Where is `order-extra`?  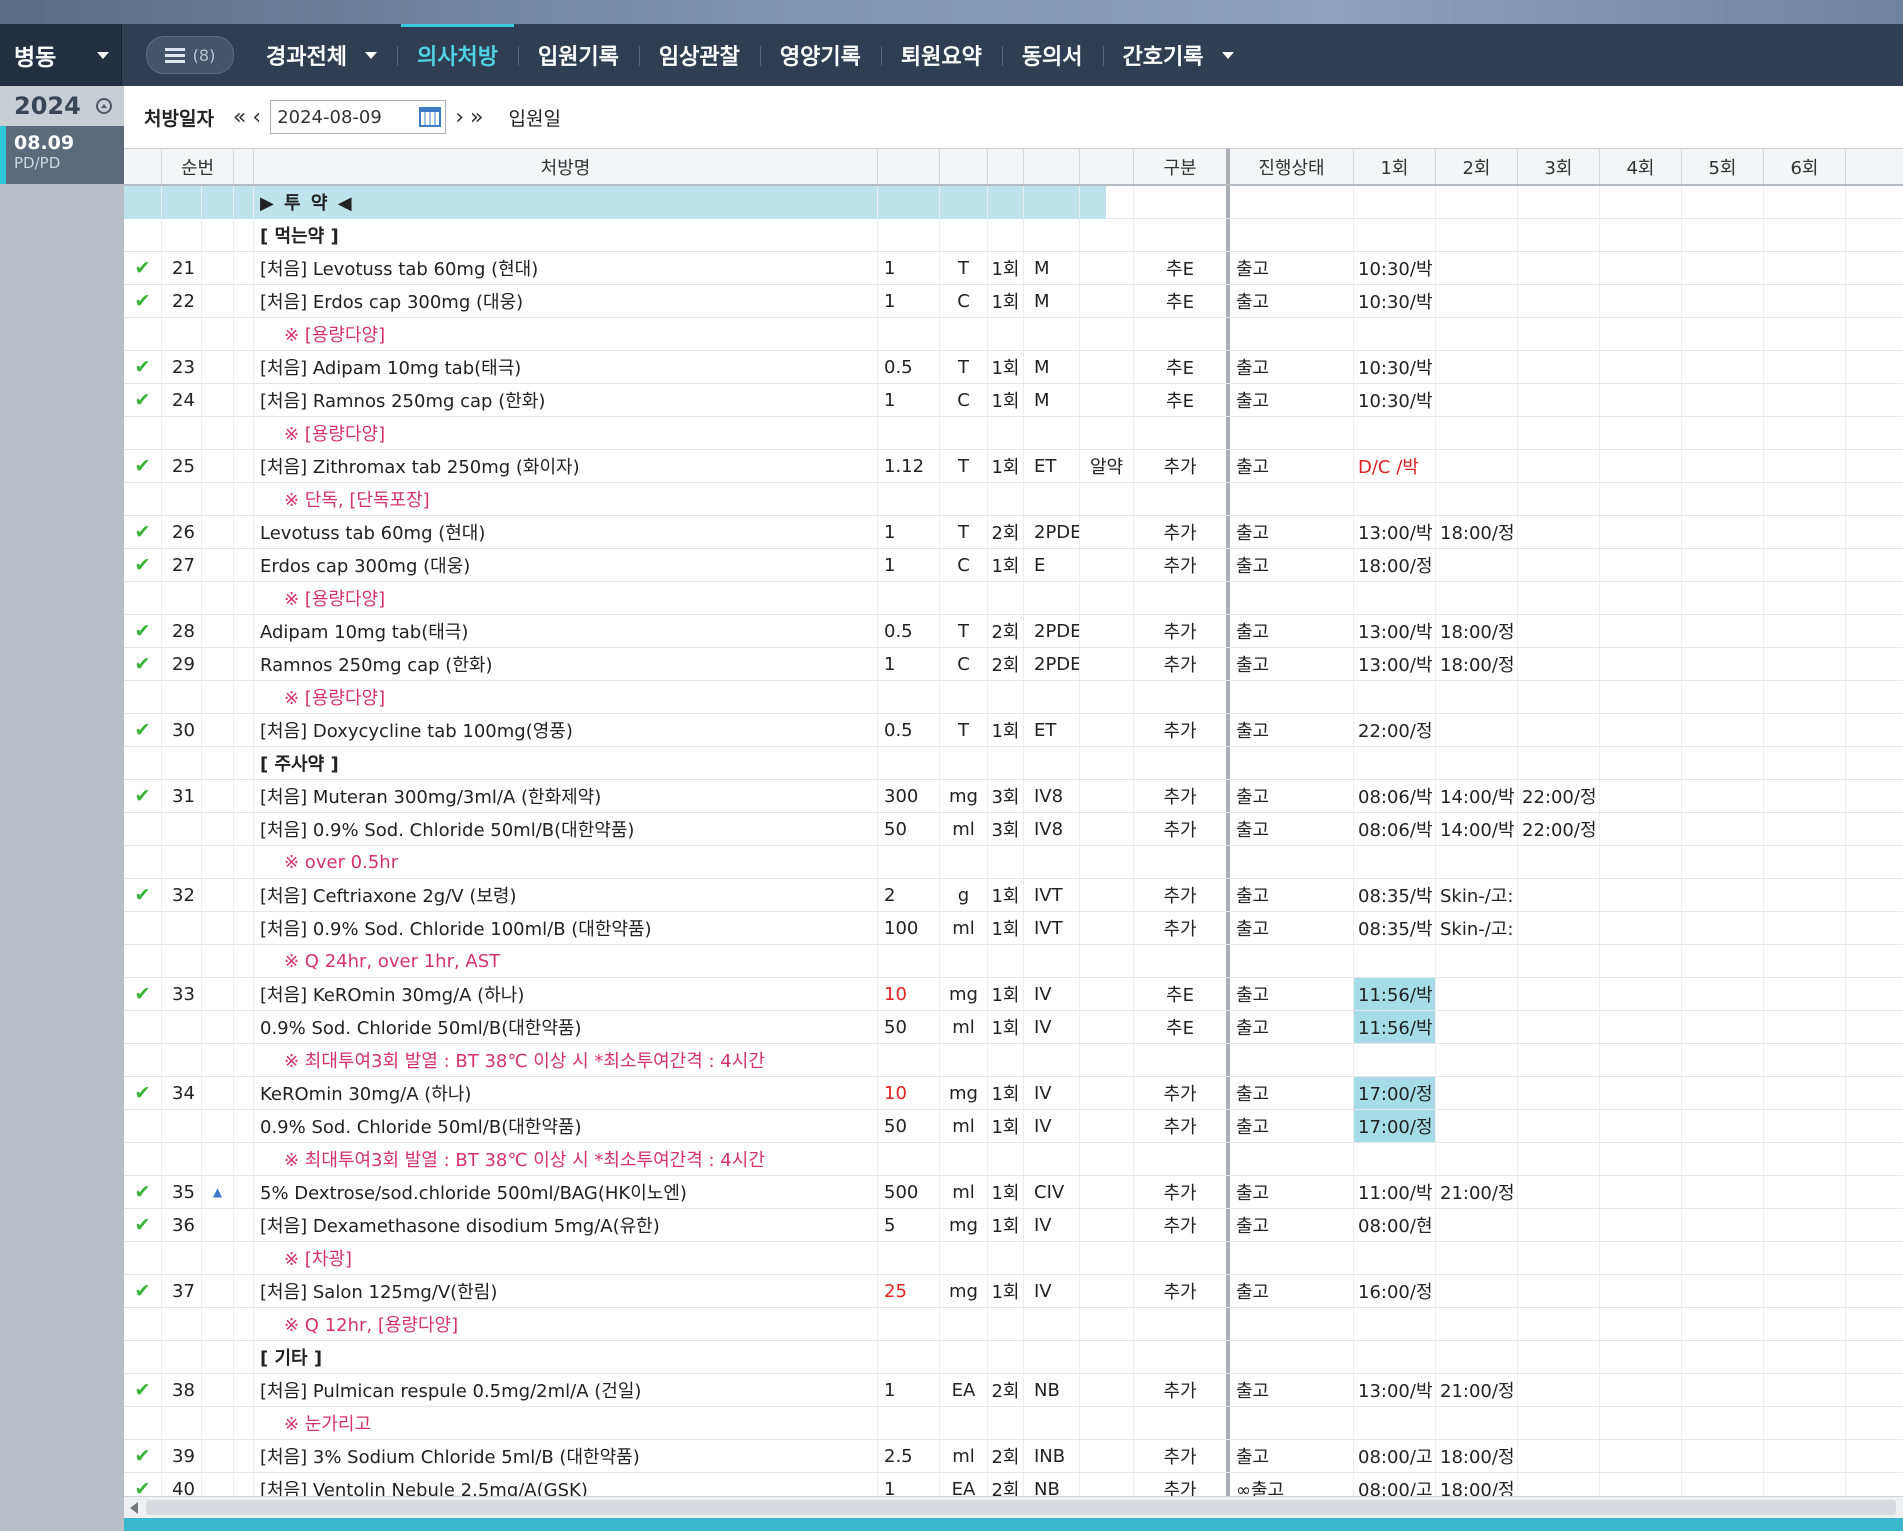
order-extra is located at coordinates (1107, 994).